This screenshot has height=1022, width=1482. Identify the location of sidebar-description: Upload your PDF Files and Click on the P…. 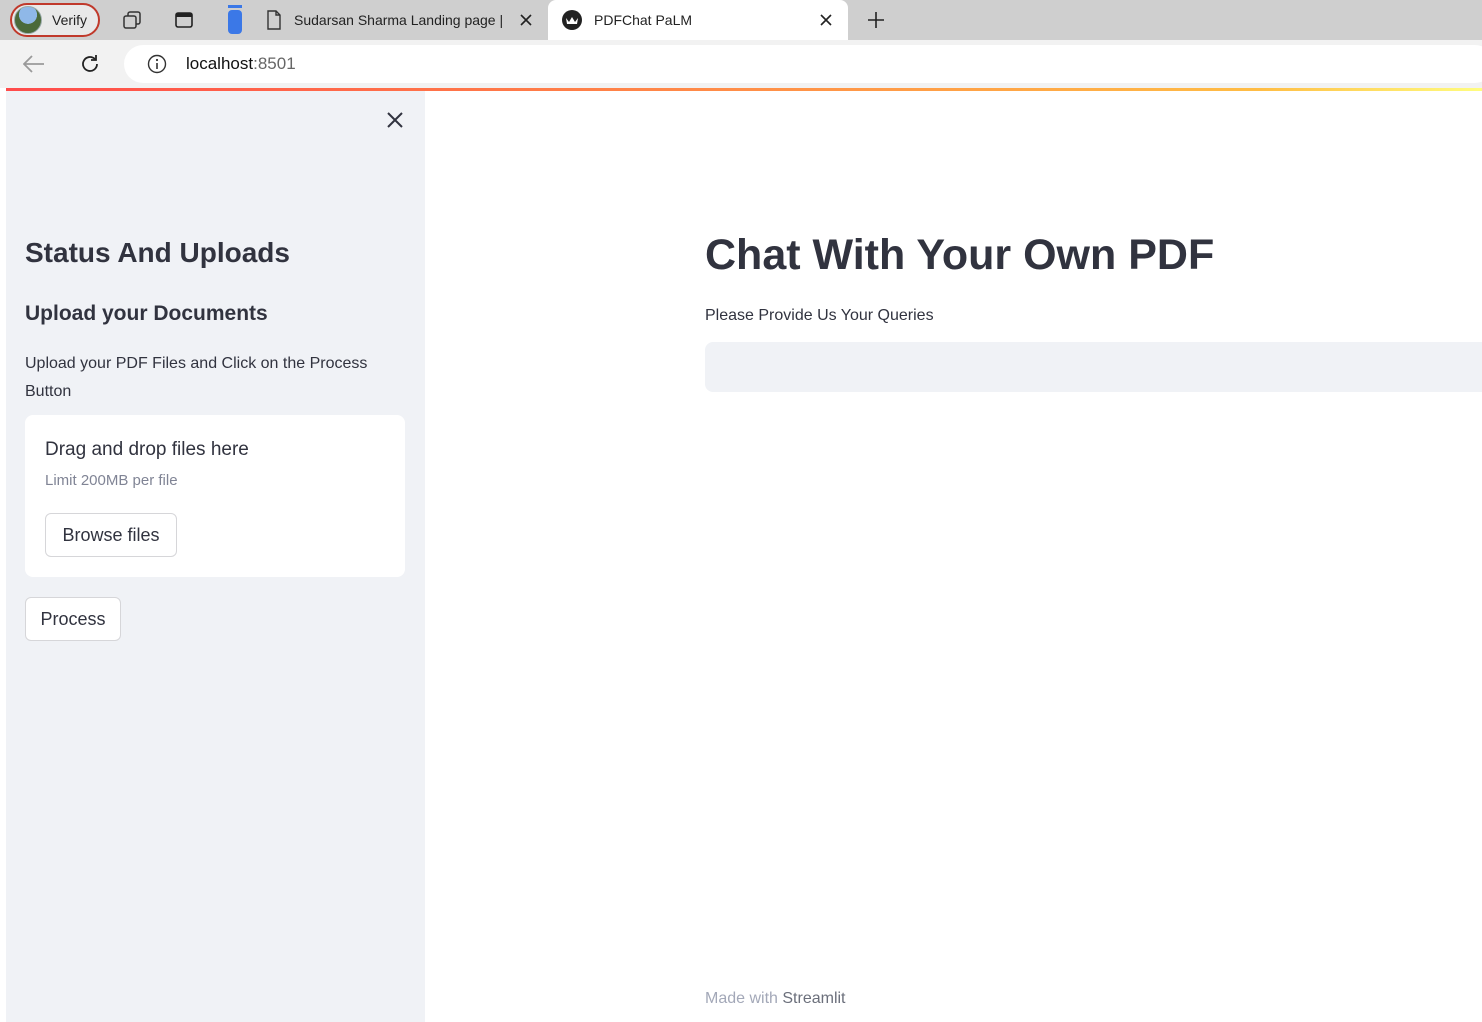
(196, 377).